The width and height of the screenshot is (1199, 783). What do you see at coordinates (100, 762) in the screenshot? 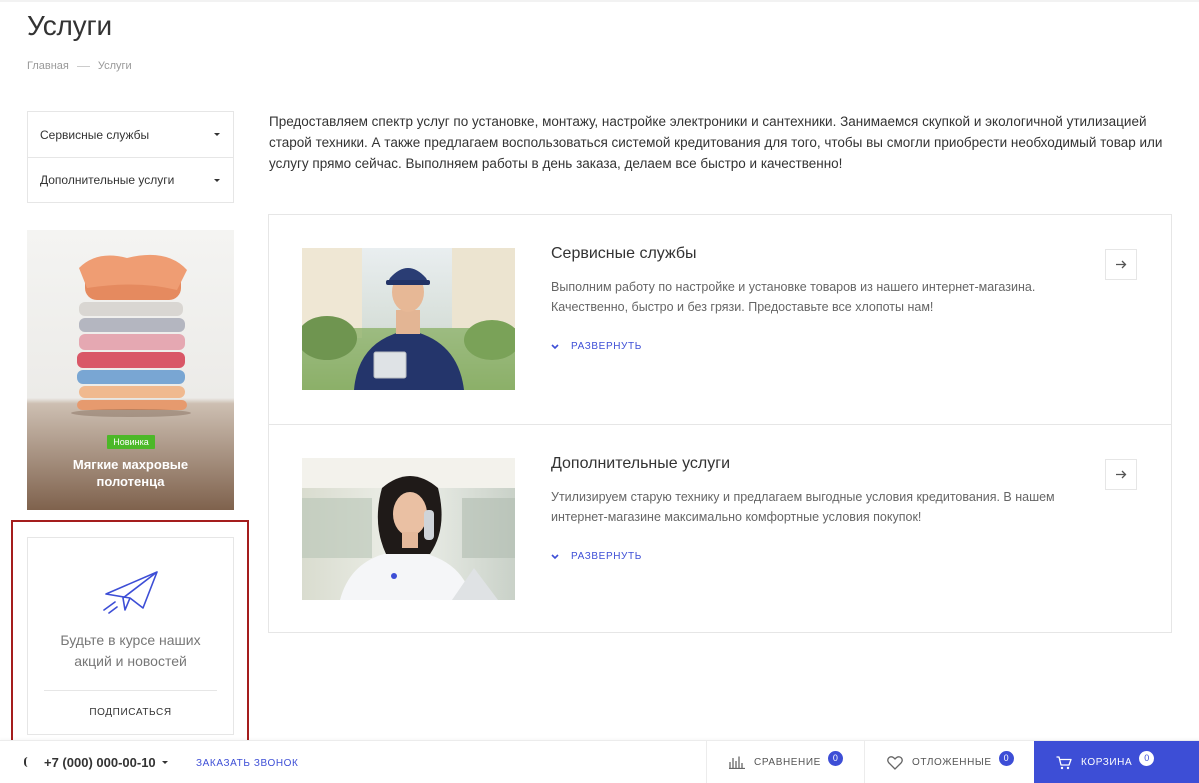
I see `phone-number: +7 (000) 000-00-10` at bounding box center [100, 762].